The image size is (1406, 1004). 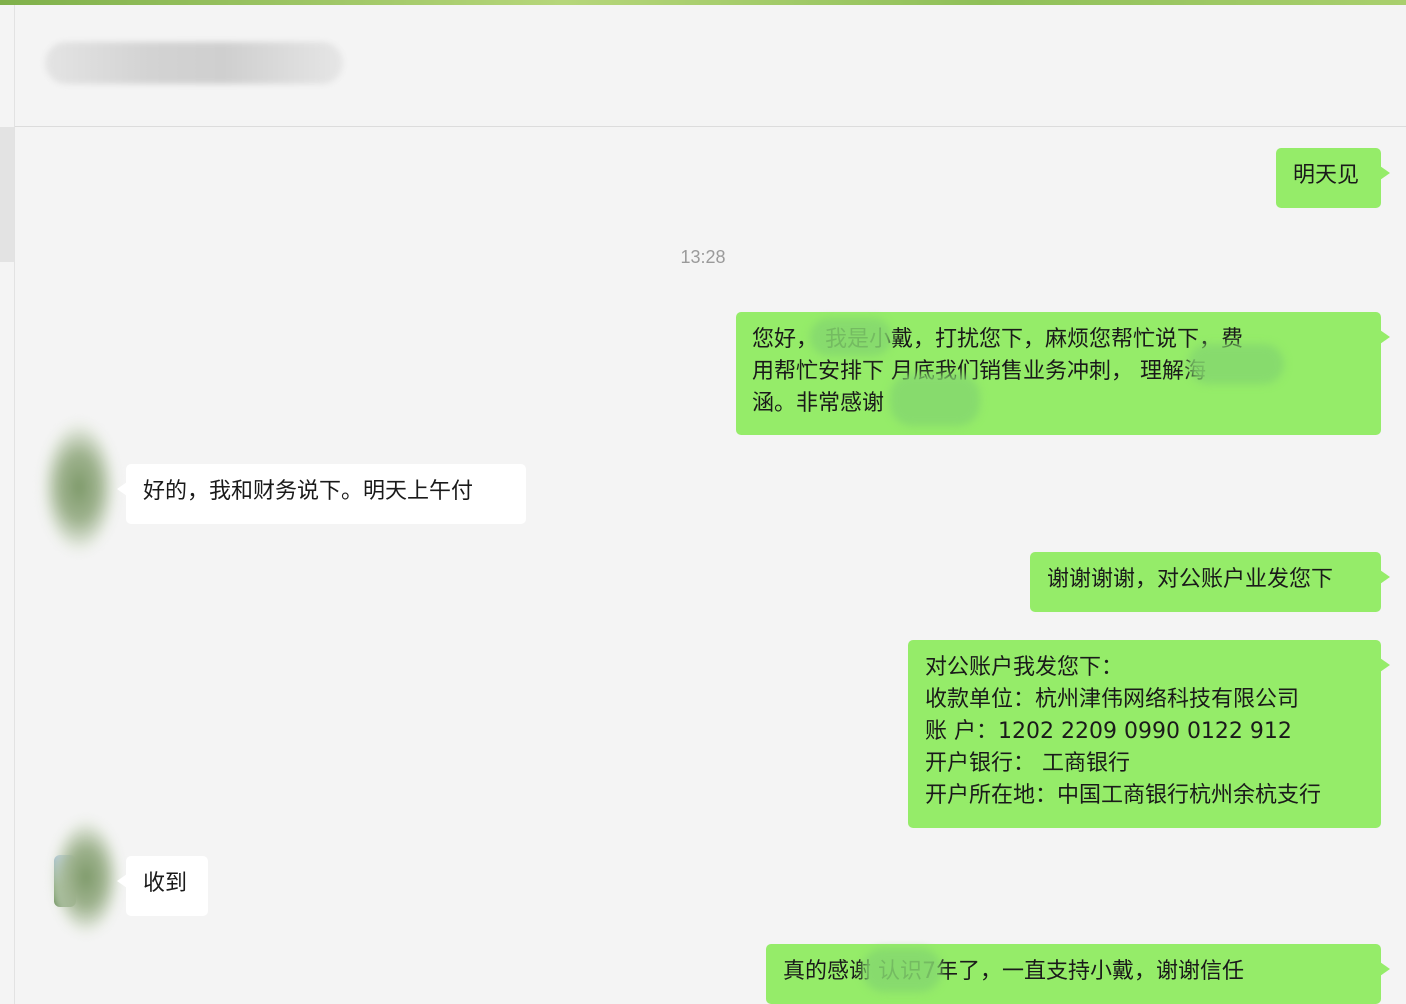 I want to click on message-bubble-incoming: 好的，我和财务说下。明天上午付, so click(x=321, y=494).